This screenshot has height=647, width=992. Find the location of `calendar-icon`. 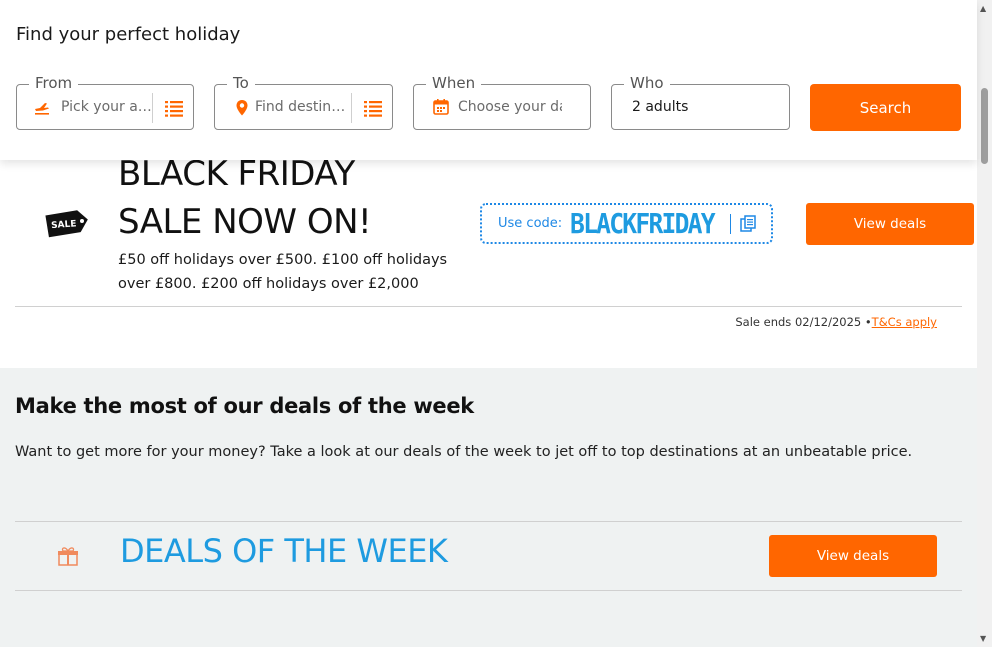

calendar-icon is located at coordinates (441, 107).